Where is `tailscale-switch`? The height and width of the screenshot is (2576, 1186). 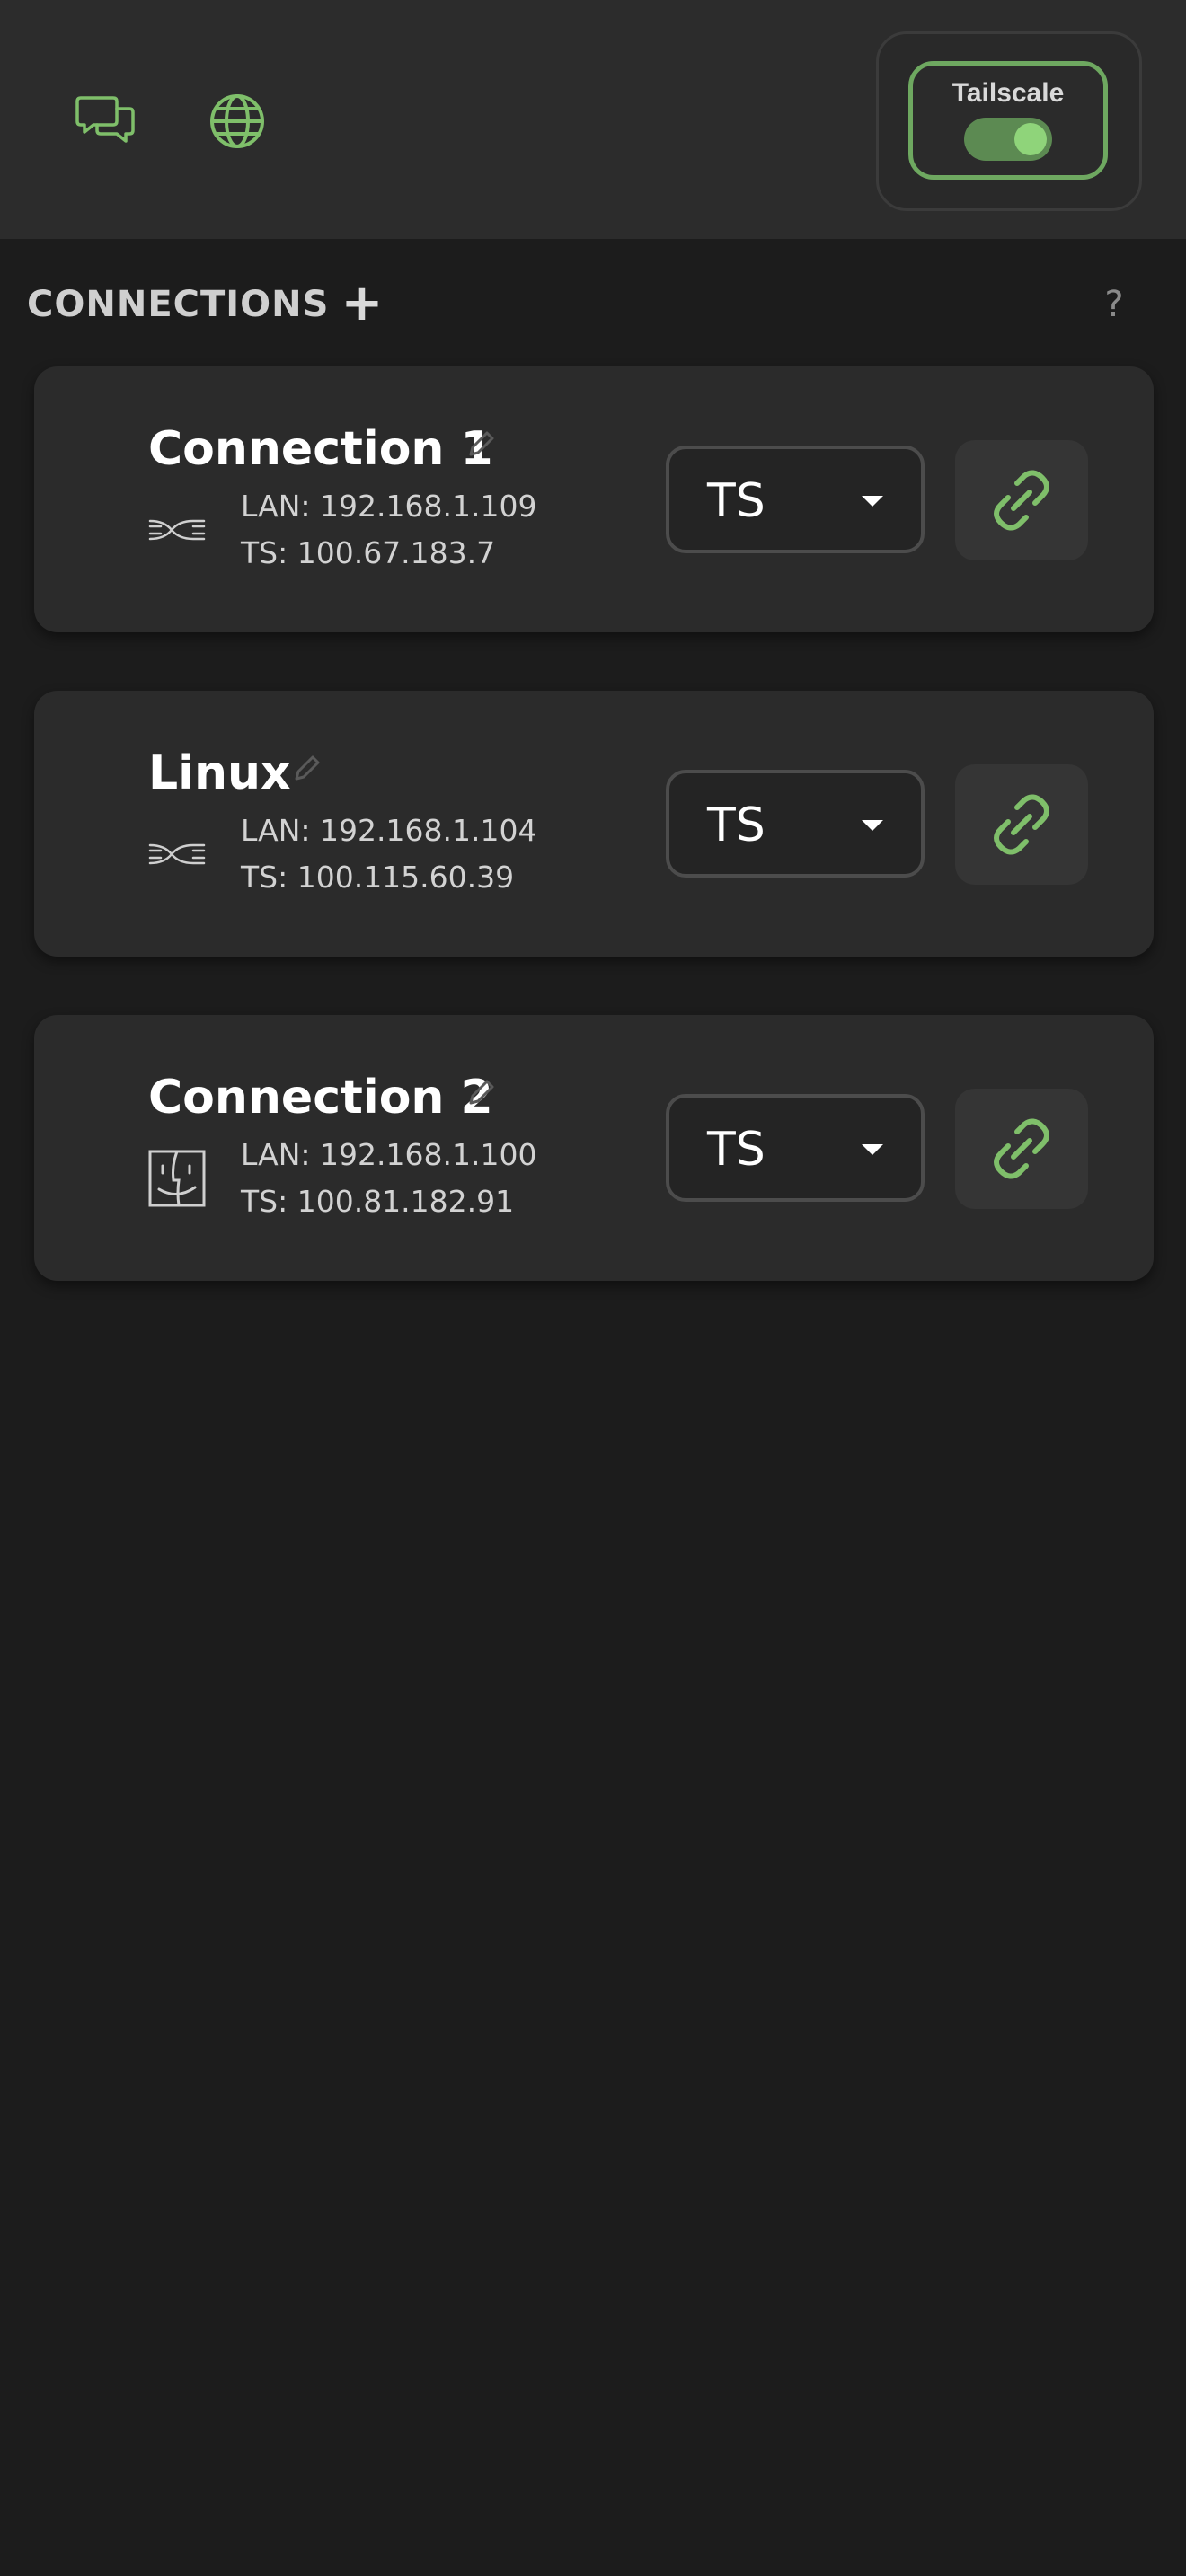
tailscale-switch is located at coordinates (1008, 139).